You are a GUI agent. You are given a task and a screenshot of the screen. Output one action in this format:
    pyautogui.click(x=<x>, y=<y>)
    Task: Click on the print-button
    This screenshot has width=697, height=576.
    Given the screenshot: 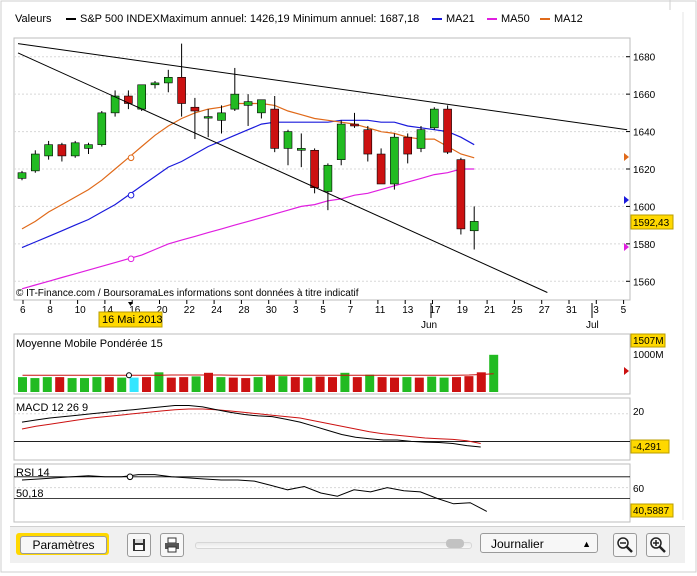 What is the action you would take?
    pyautogui.click(x=172, y=545)
    